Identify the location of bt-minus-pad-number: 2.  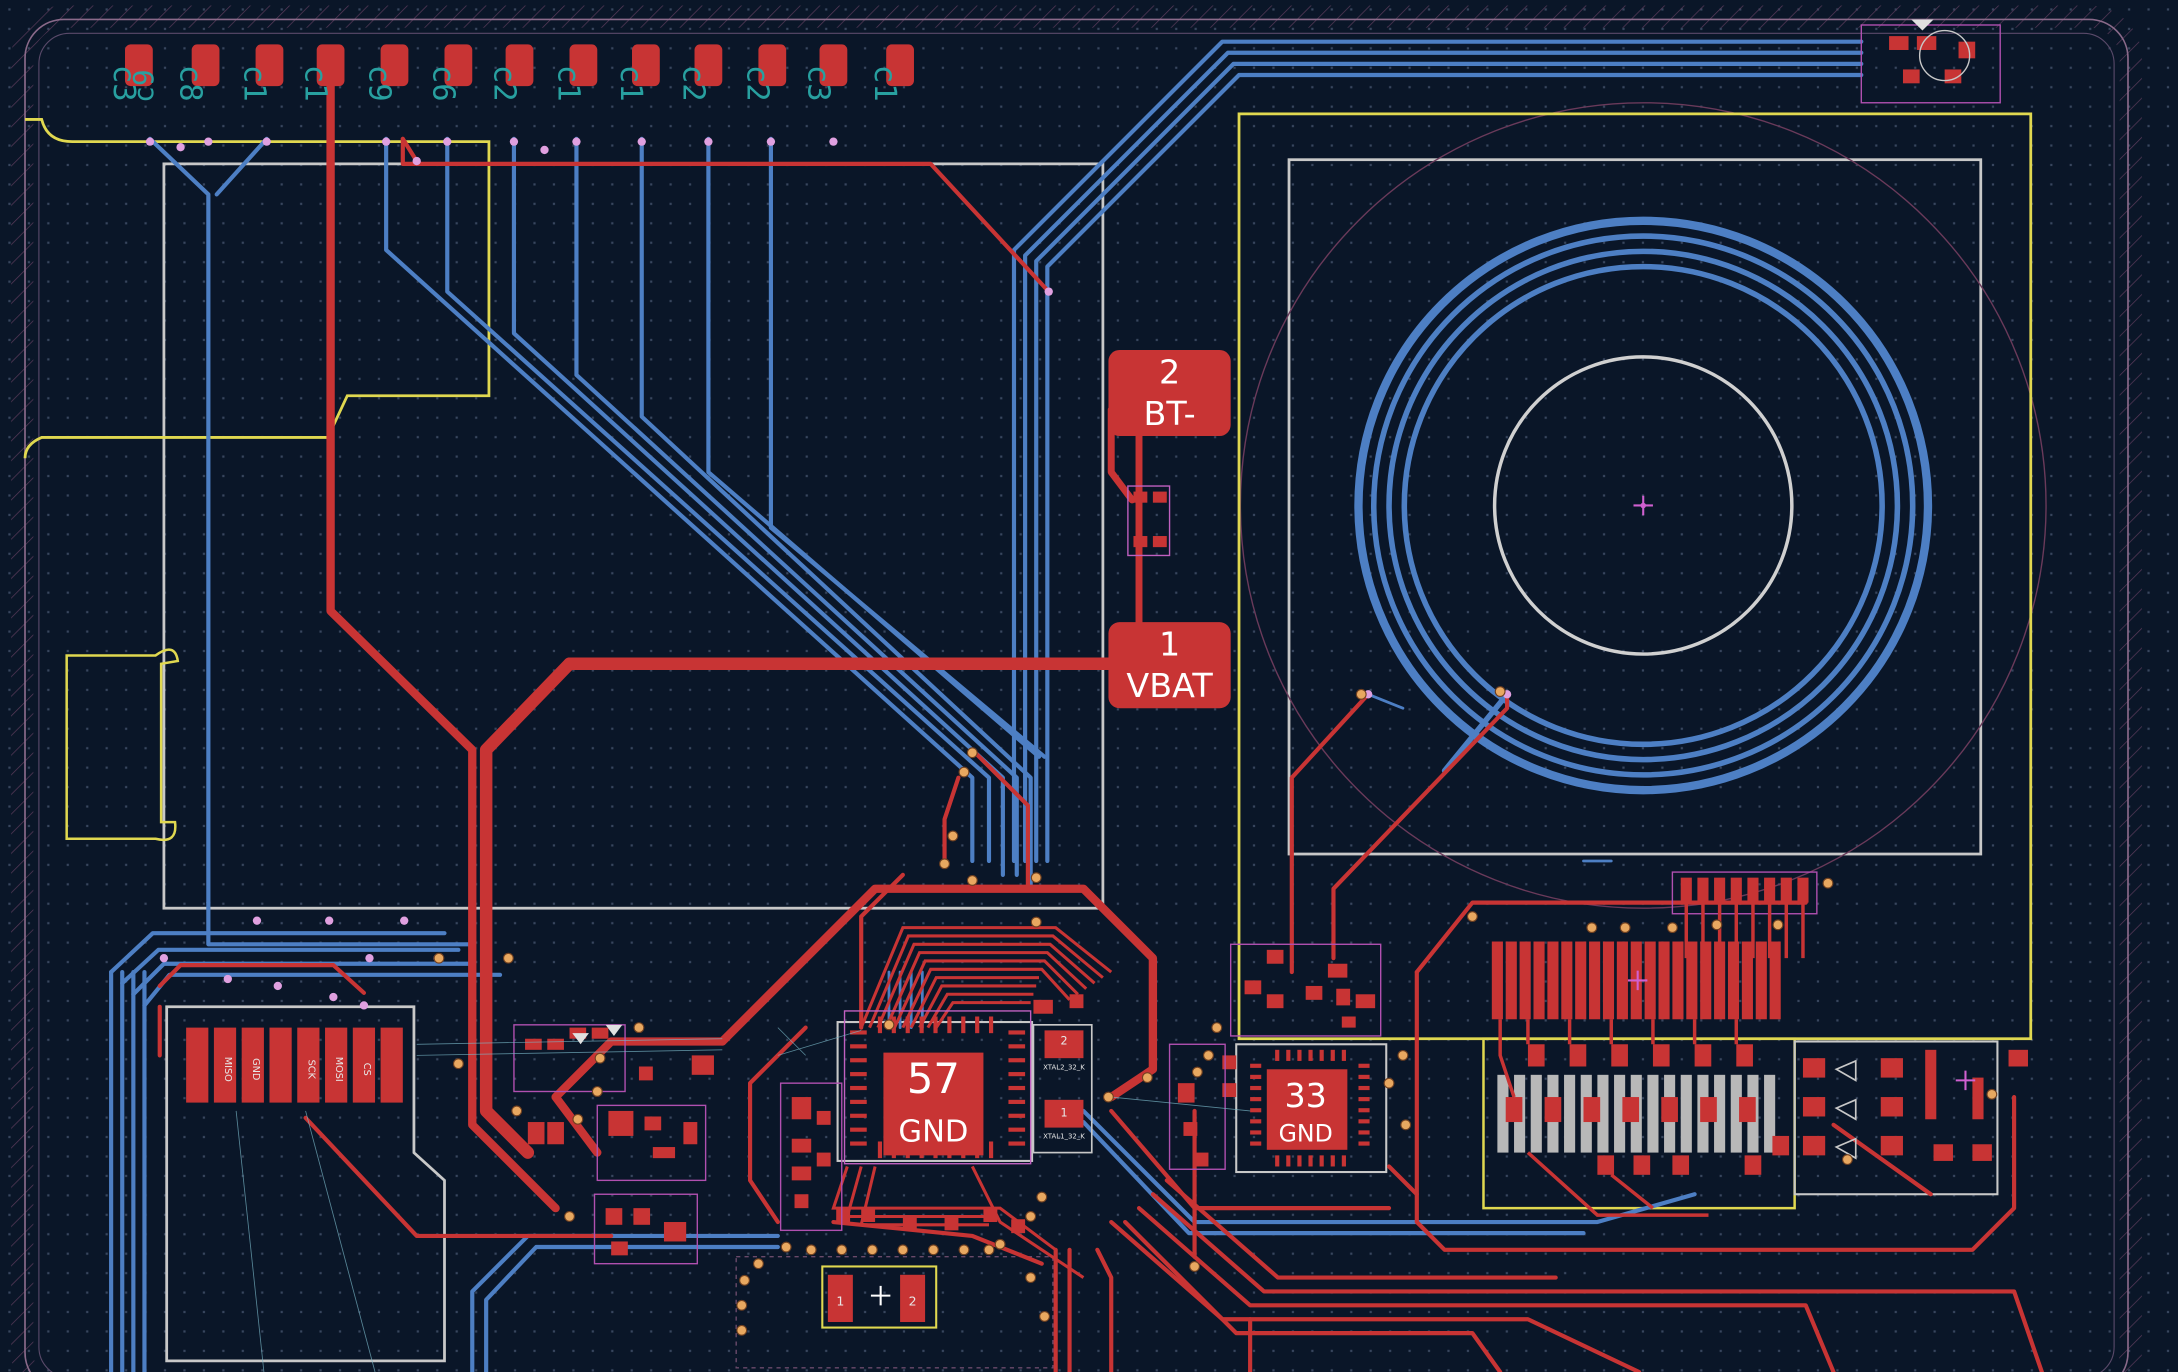
(1169, 371).